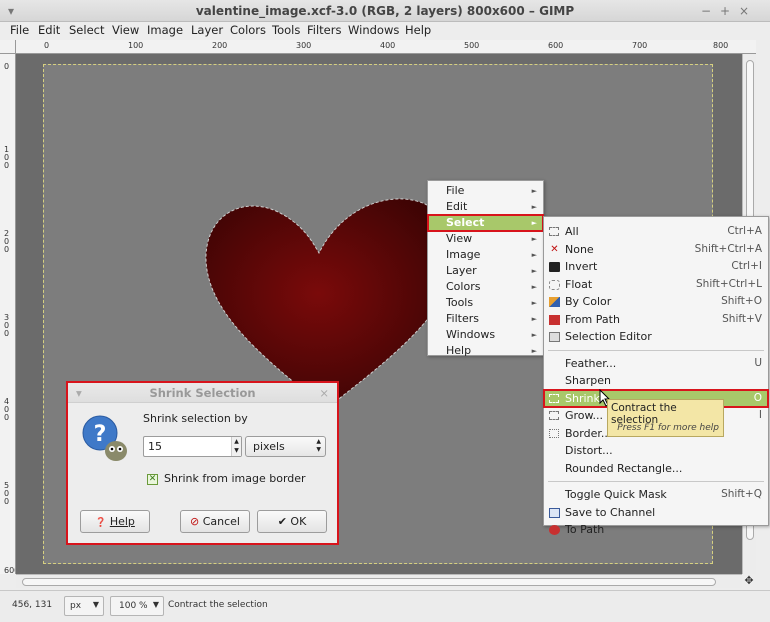 The width and height of the screenshot is (770, 622). I want to click on shrink-icon, so click(554, 398).